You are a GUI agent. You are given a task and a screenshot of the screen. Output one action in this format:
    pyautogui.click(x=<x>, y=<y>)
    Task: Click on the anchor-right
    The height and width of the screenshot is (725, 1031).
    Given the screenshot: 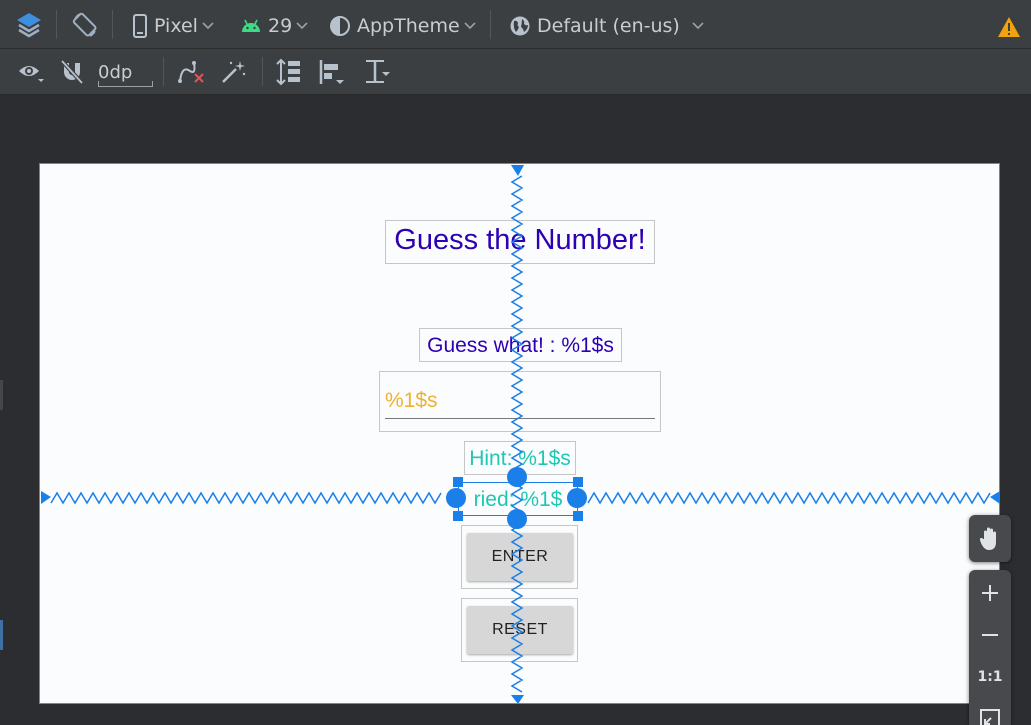 What is the action you would take?
    pyautogui.click(x=577, y=498)
    